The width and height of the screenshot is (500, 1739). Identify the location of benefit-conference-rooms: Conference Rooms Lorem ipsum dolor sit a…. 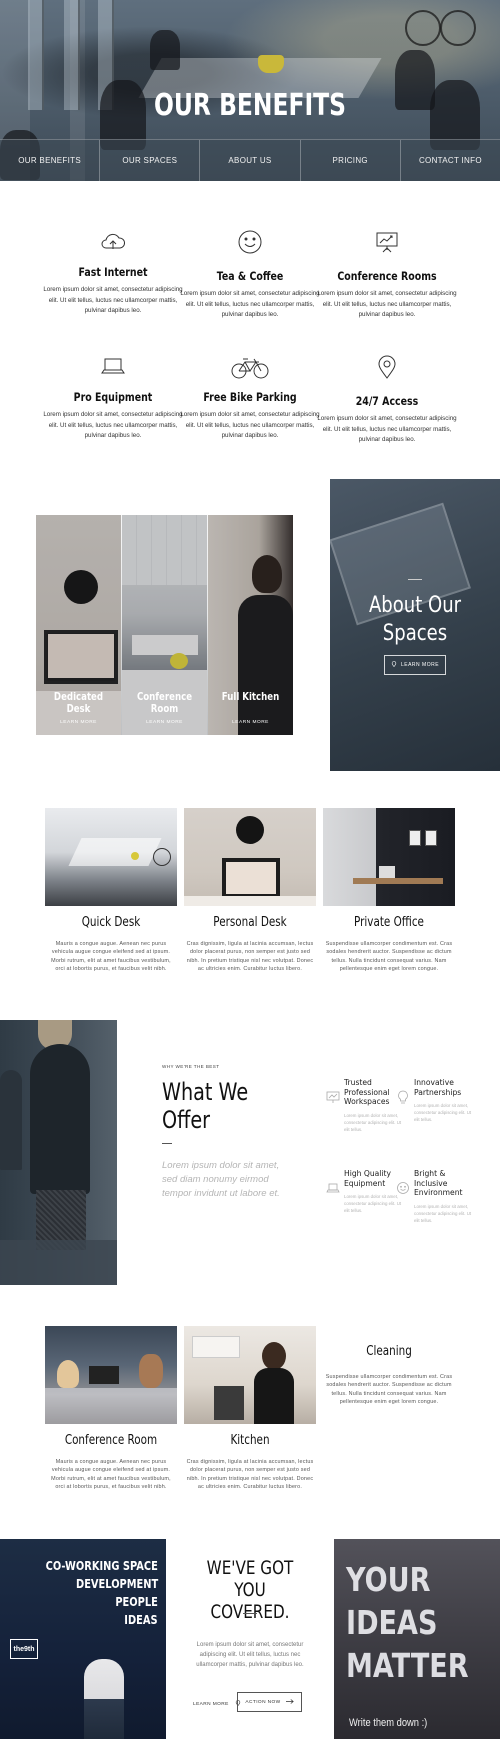
(387, 274).